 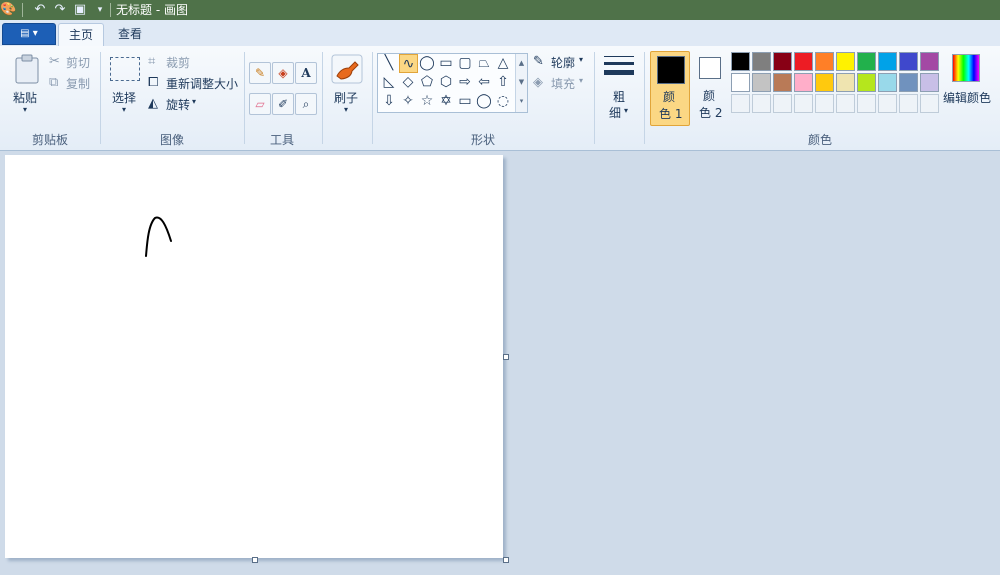 I want to click on resize-button: 重新调整大小, so click(x=202, y=83).